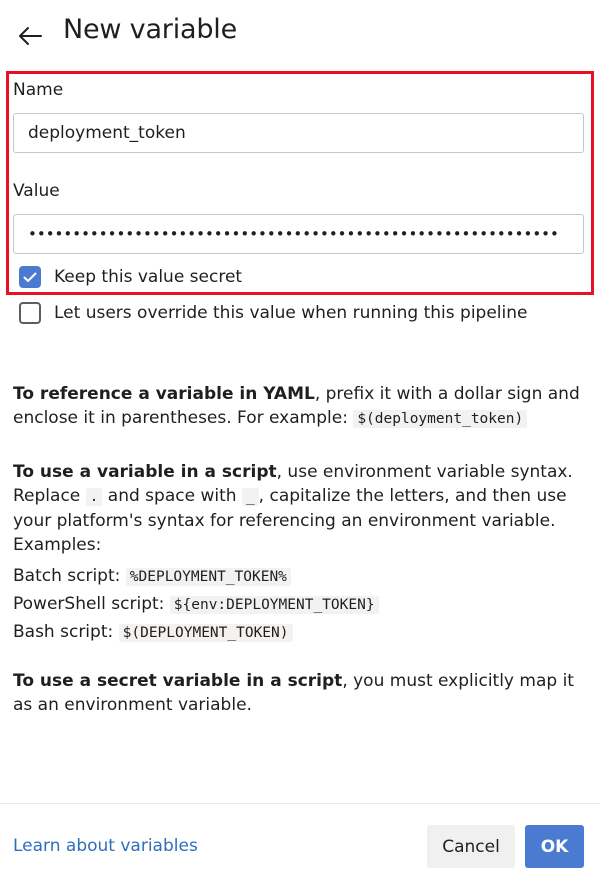 The height and width of the screenshot is (883, 600). Describe the element at coordinates (300, 35) in the screenshot. I see `panel-header: New variable` at that location.